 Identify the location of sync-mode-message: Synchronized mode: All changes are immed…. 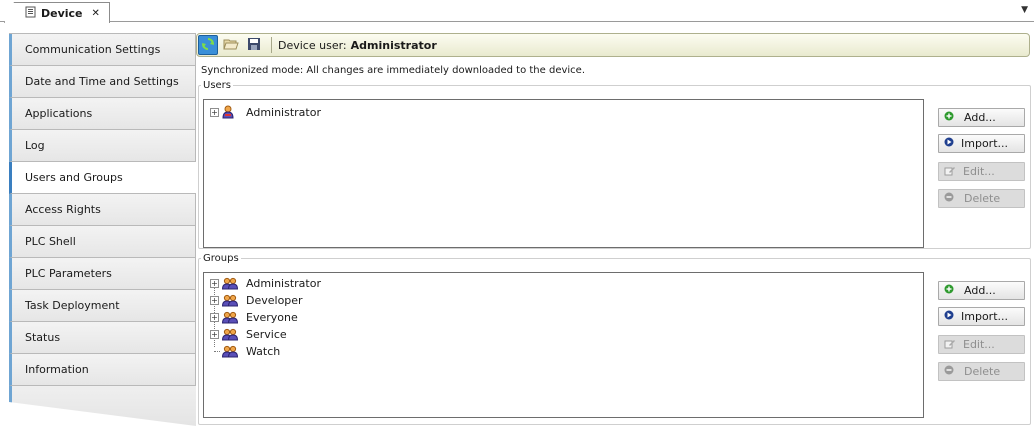
(393, 70).